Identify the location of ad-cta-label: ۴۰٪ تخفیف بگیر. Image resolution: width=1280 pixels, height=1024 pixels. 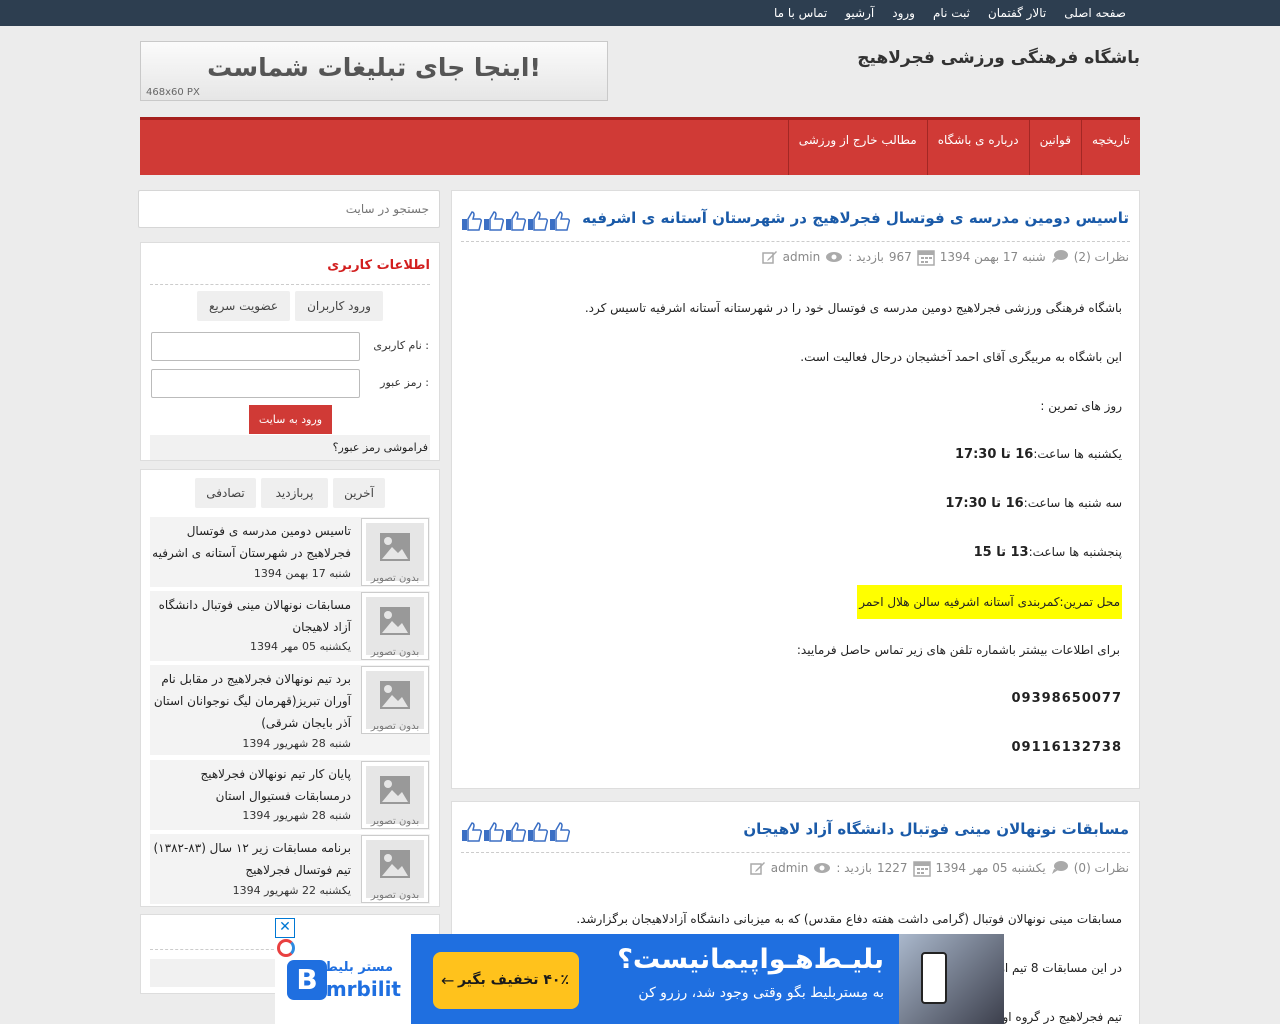
(513, 980).